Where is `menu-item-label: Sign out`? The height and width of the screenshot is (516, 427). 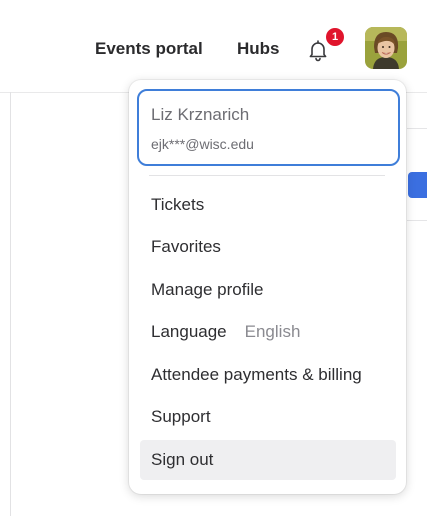 menu-item-label: Sign out is located at coordinates (182, 459).